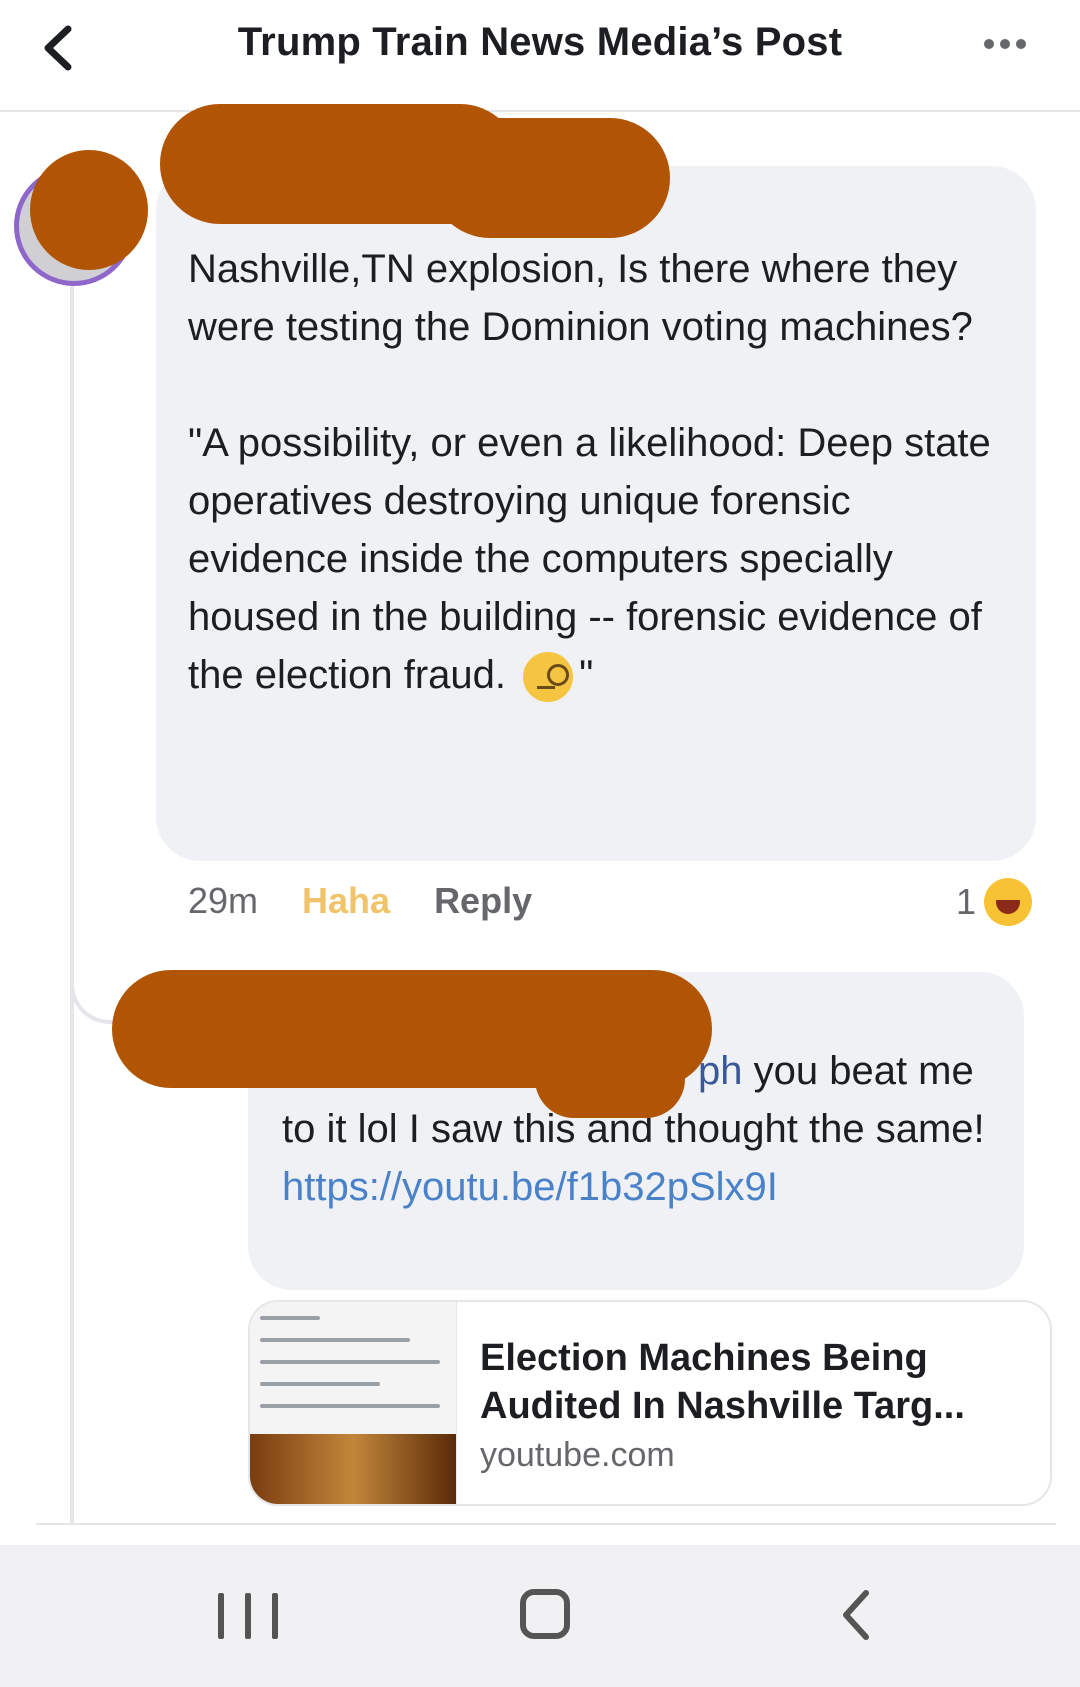 This screenshot has height=1687, width=1080. What do you see at coordinates (989, 44) in the screenshot?
I see `more-dots-icon` at bounding box center [989, 44].